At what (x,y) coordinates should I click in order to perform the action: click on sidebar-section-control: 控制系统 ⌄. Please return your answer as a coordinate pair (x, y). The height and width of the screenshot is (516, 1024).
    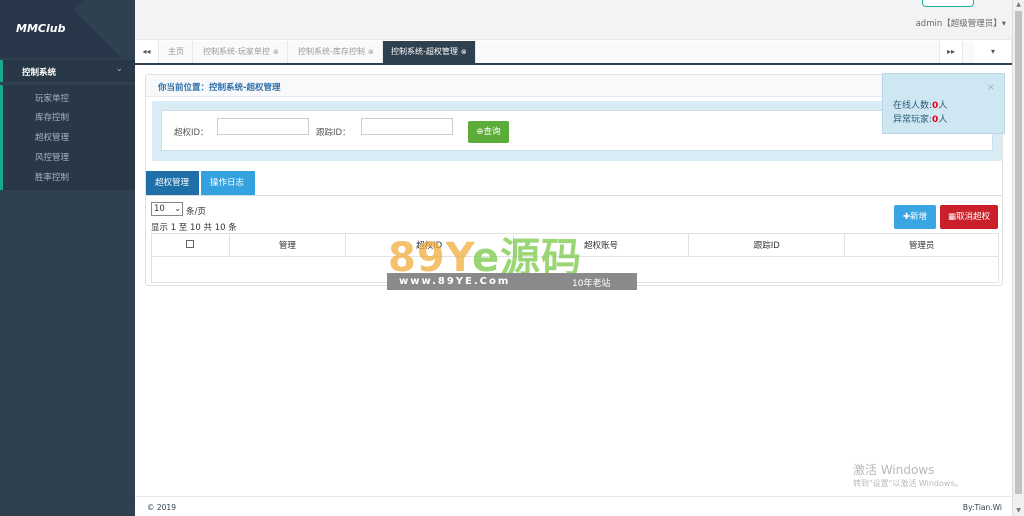
    Looking at the image, I should click on (67, 71).